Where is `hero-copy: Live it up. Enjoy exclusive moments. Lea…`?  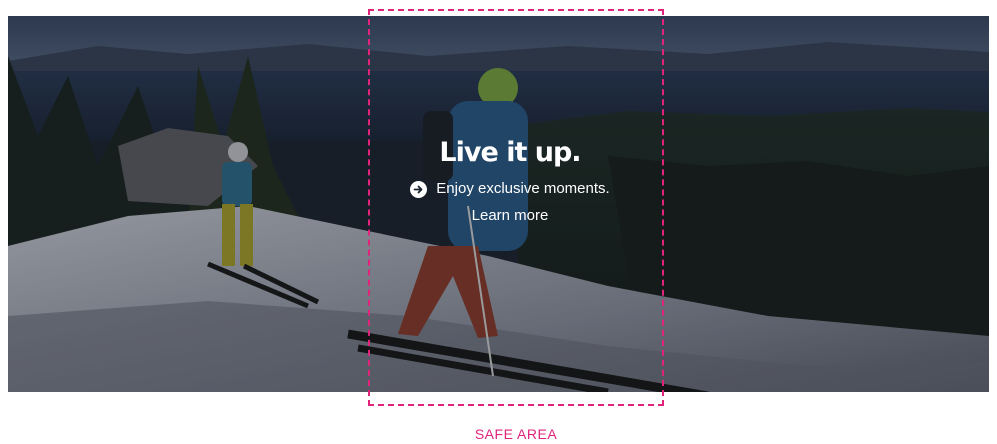 hero-copy: Live it up. Enjoy exclusive moments. Lea… is located at coordinates (510, 180).